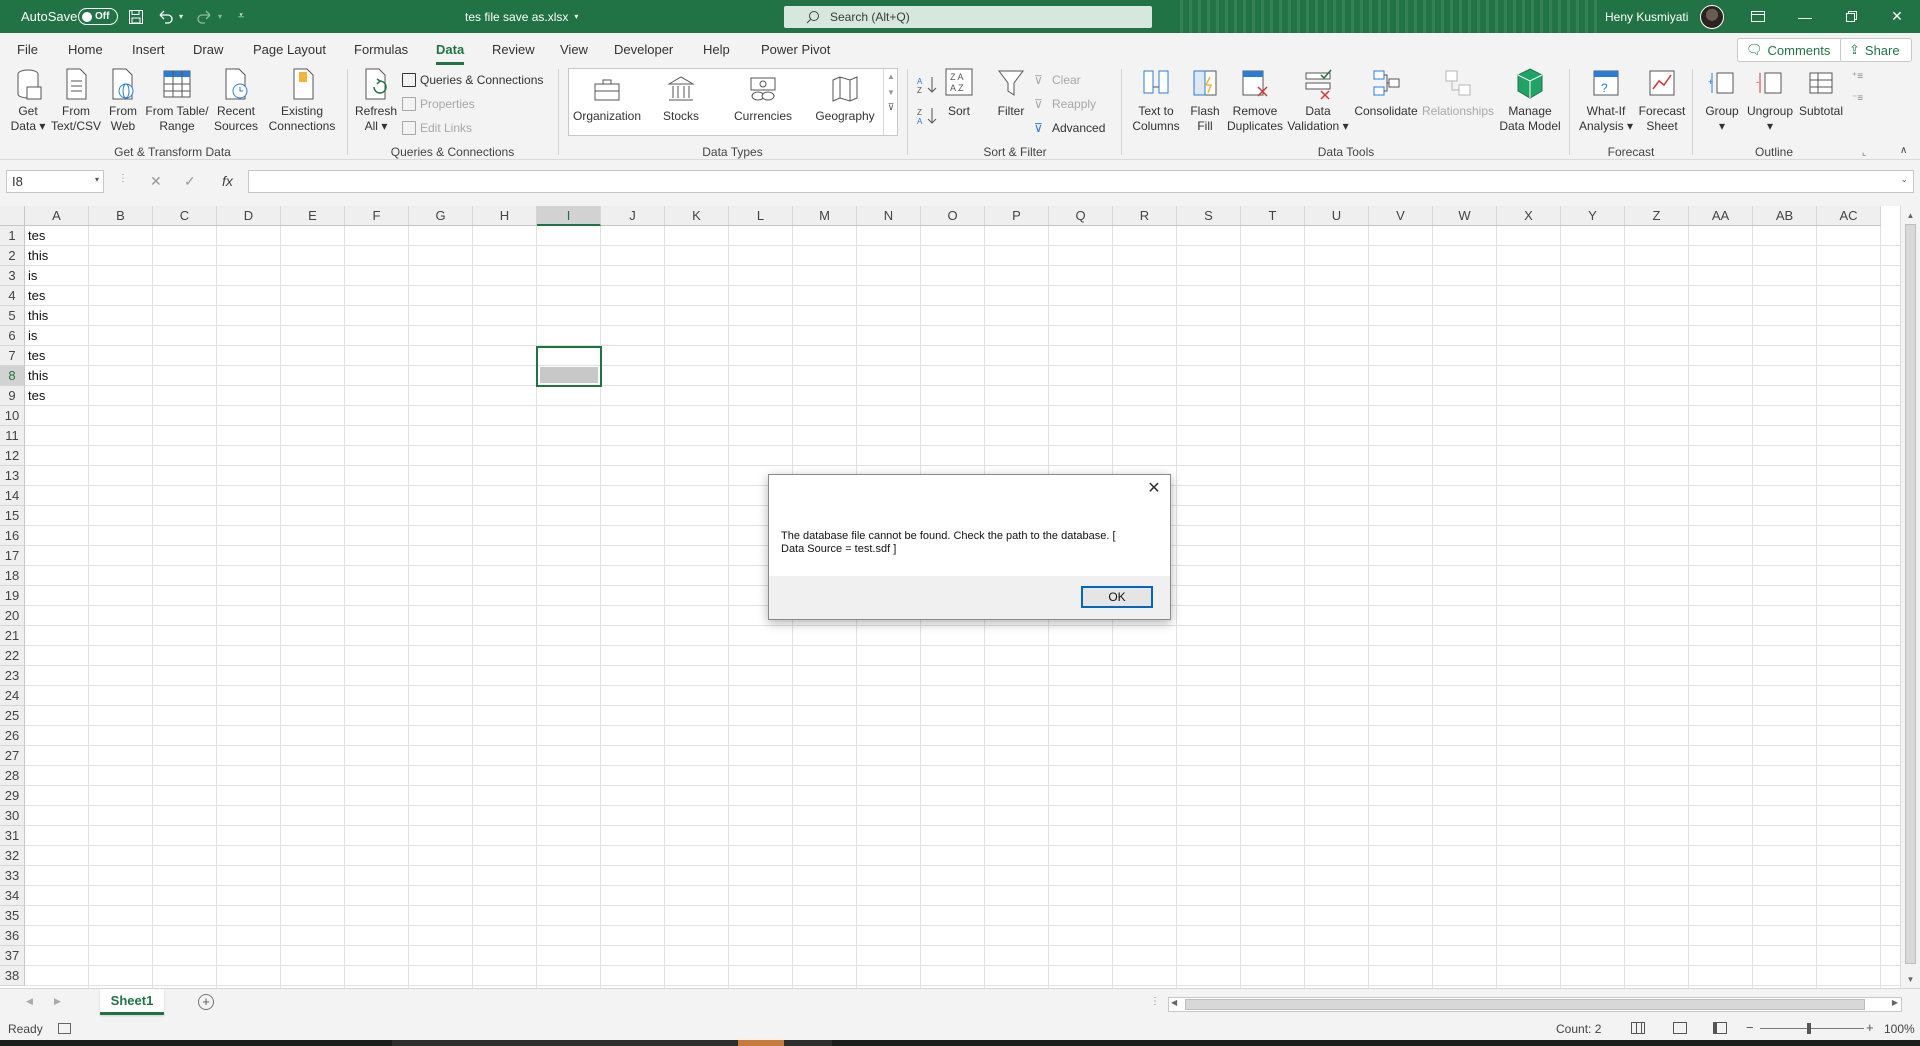  What do you see at coordinates (32, 276) in the screenshot?
I see `cell-a3: is` at bounding box center [32, 276].